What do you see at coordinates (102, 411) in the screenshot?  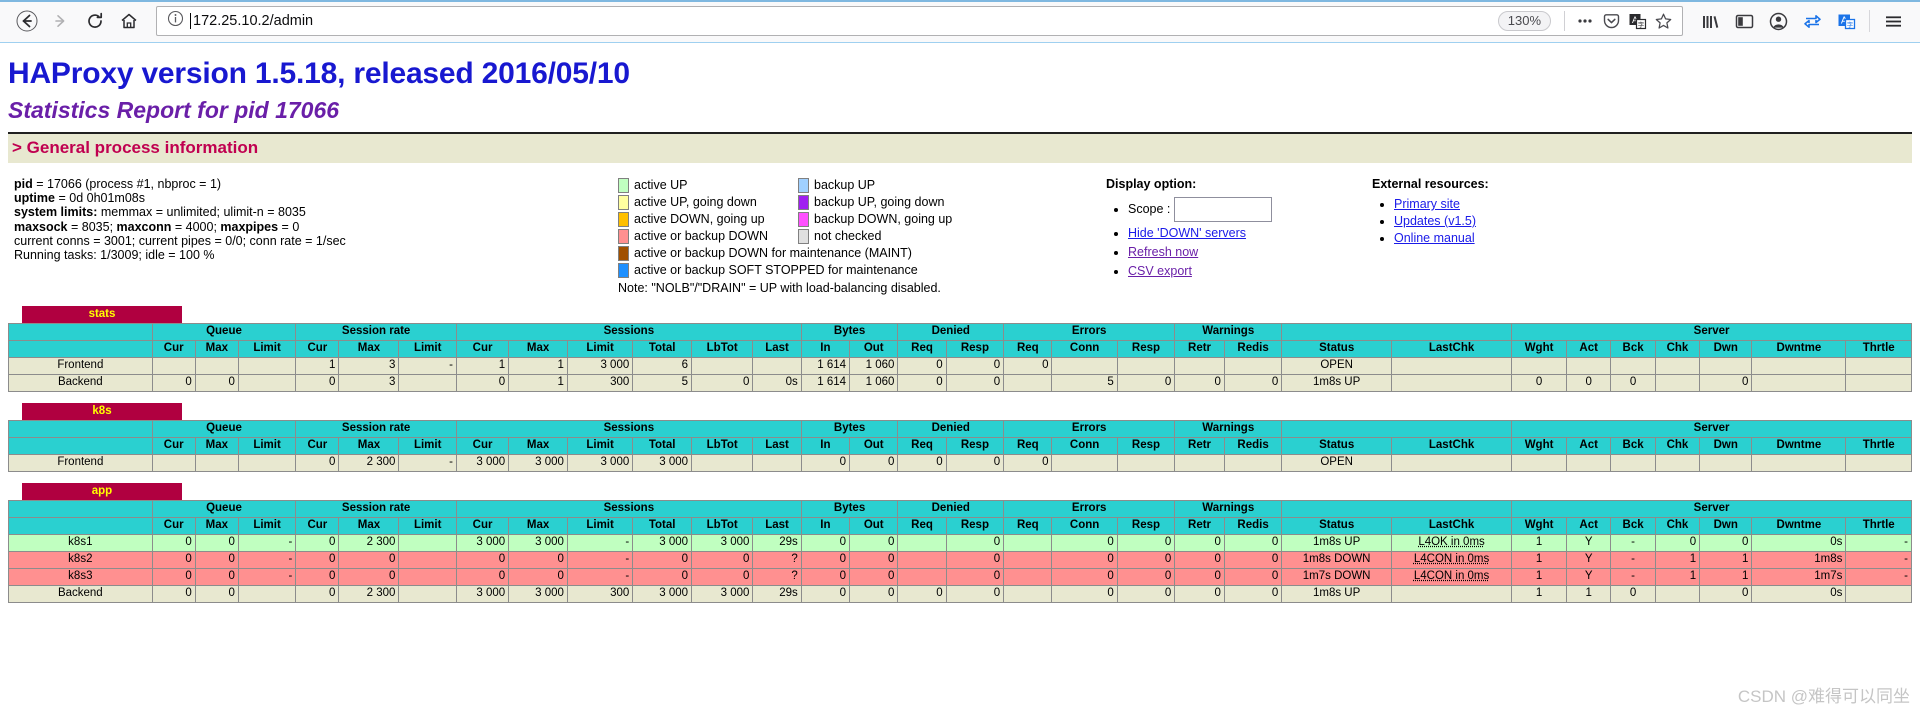 I see `proxy-name-label: k8s` at bounding box center [102, 411].